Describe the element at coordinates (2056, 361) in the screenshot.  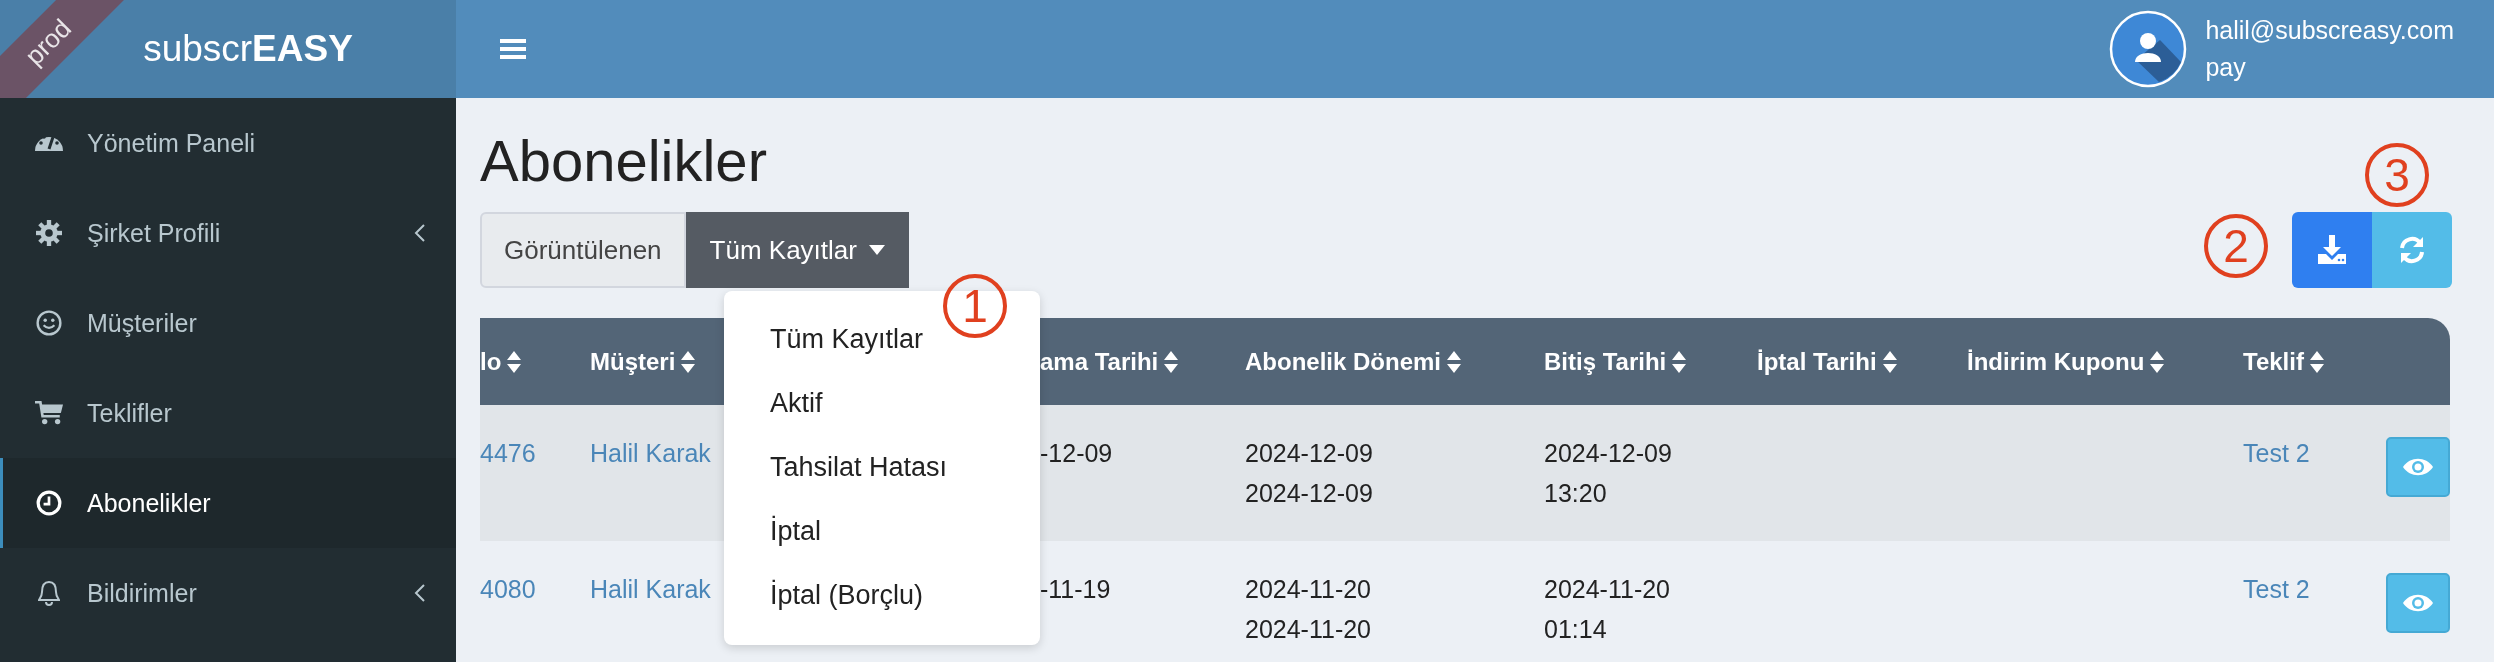
I see `column-header: İndirim Kuponu` at that location.